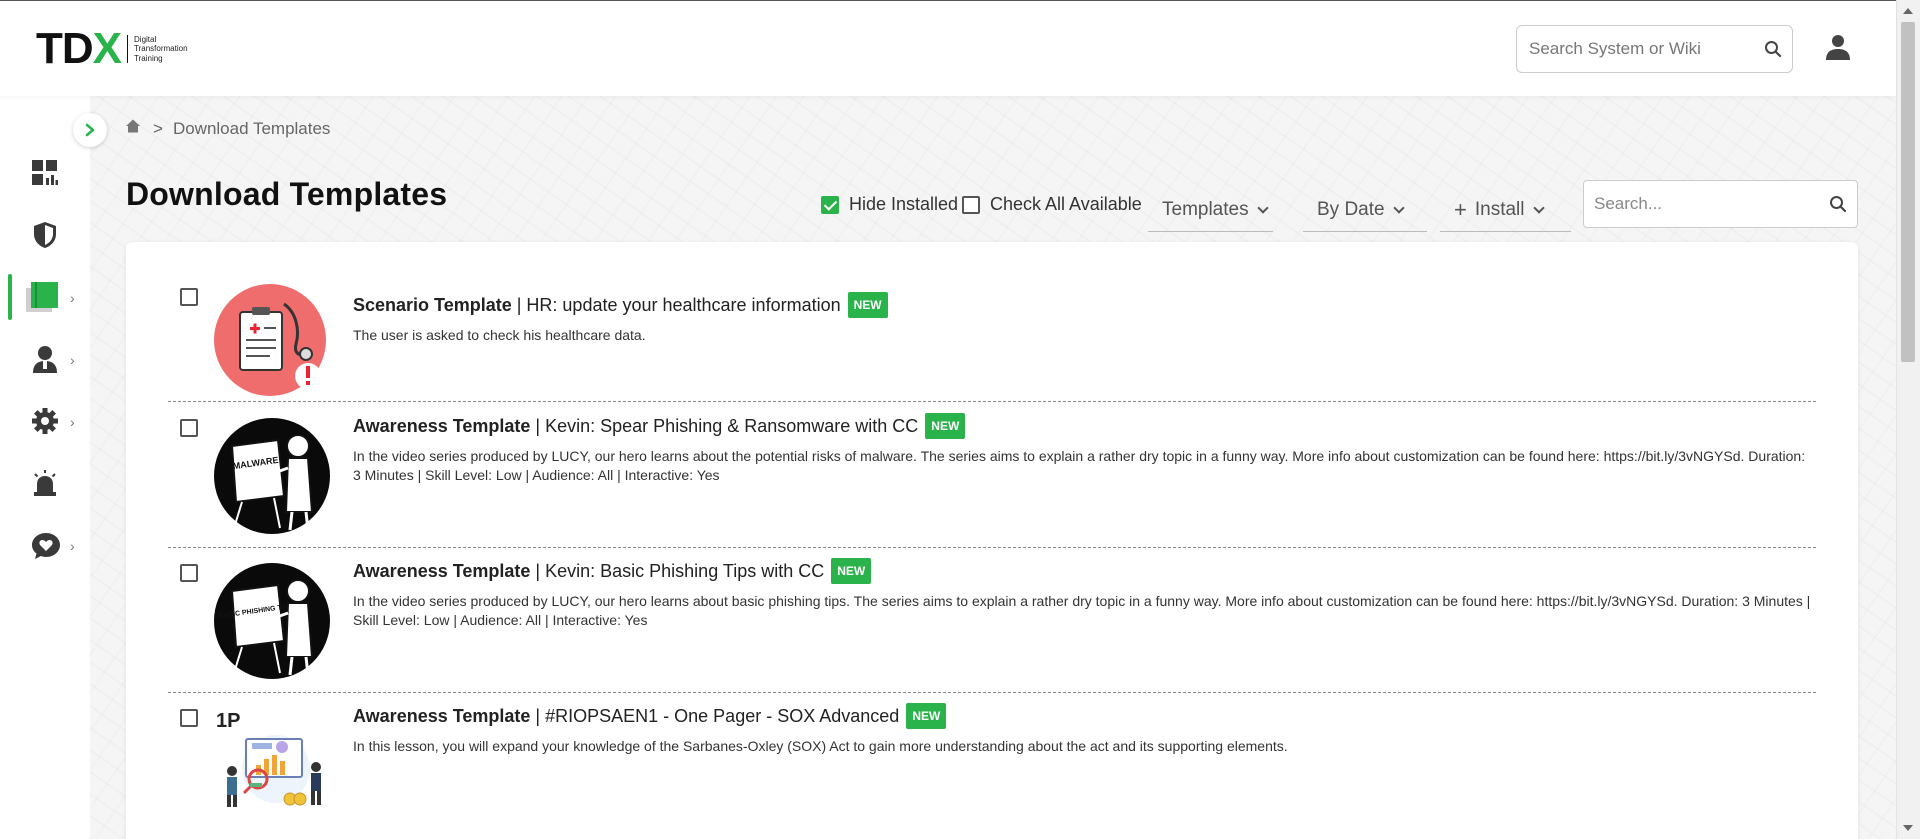 The image size is (1920, 839). Describe the element at coordinates (42, 299) in the screenshot. I see `templates-book-icon` at that location.